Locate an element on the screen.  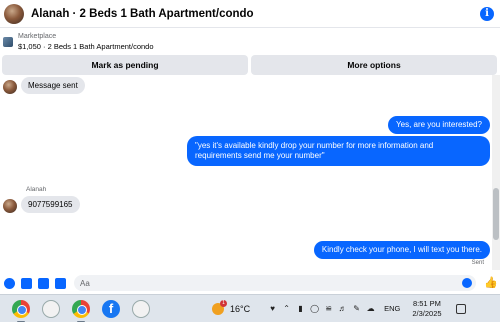
emoji-icon is located at coordinates (467, 283).